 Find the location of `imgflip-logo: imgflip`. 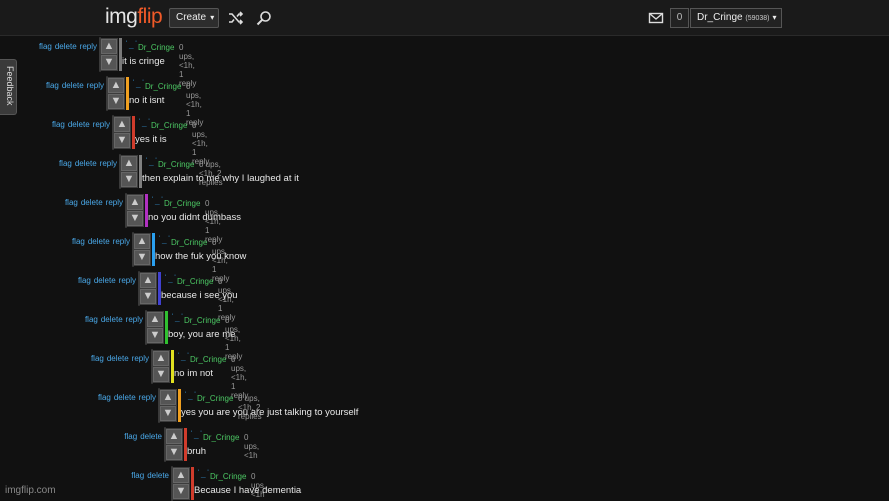

imgflip-logo: imgflip is located at coordinates (134, 17).